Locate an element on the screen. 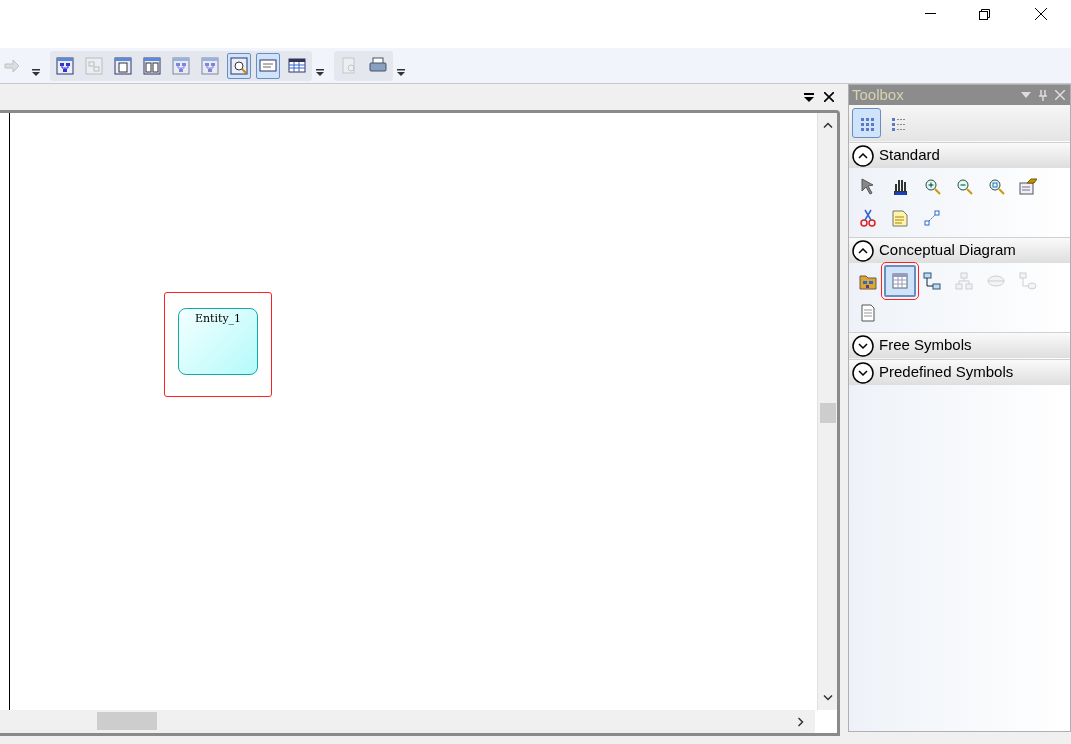  toolbox-title: Toolbox is located at coordinates (878, 94).